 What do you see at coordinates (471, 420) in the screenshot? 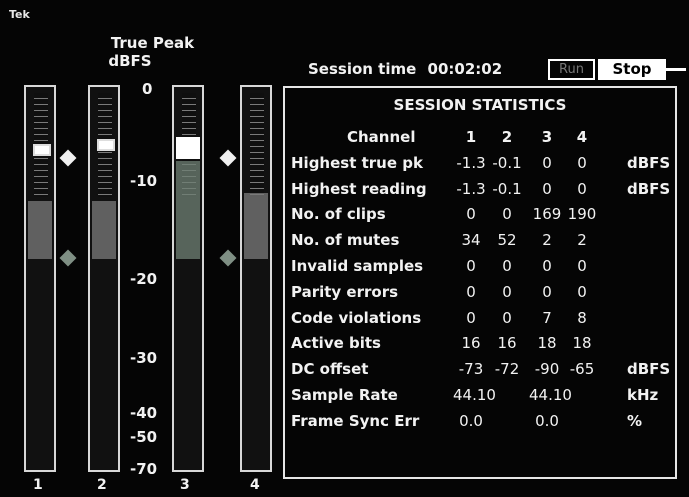
I see `cell-value: 0.0` at bounding box center [471, 420].